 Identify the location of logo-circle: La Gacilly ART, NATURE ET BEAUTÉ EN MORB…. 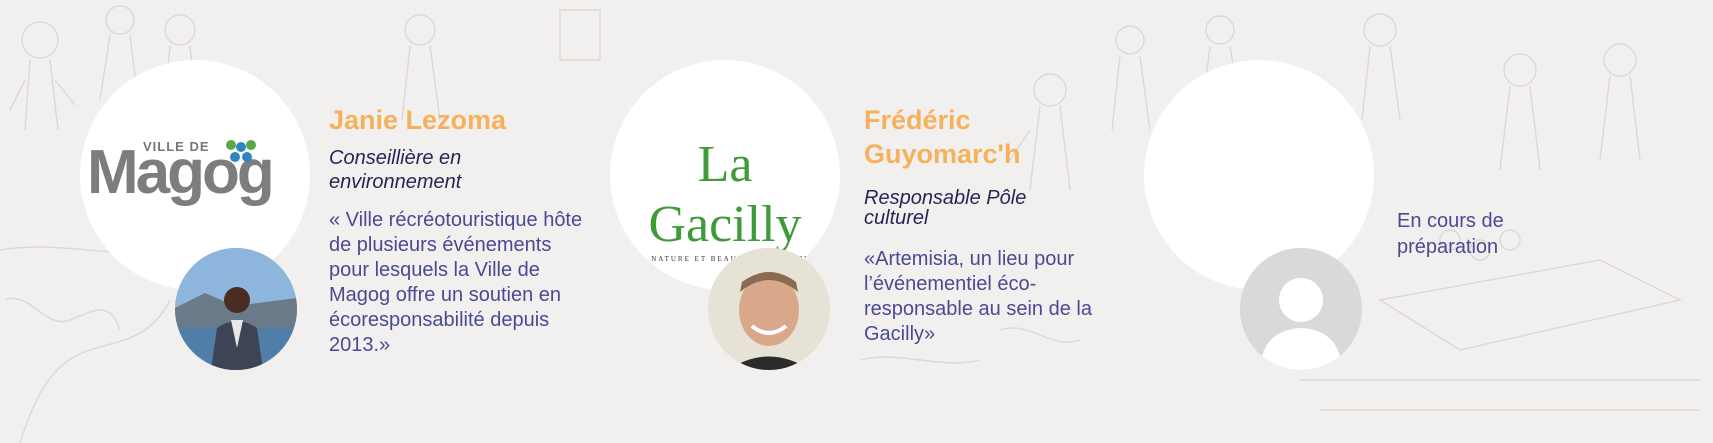
(725, 175).